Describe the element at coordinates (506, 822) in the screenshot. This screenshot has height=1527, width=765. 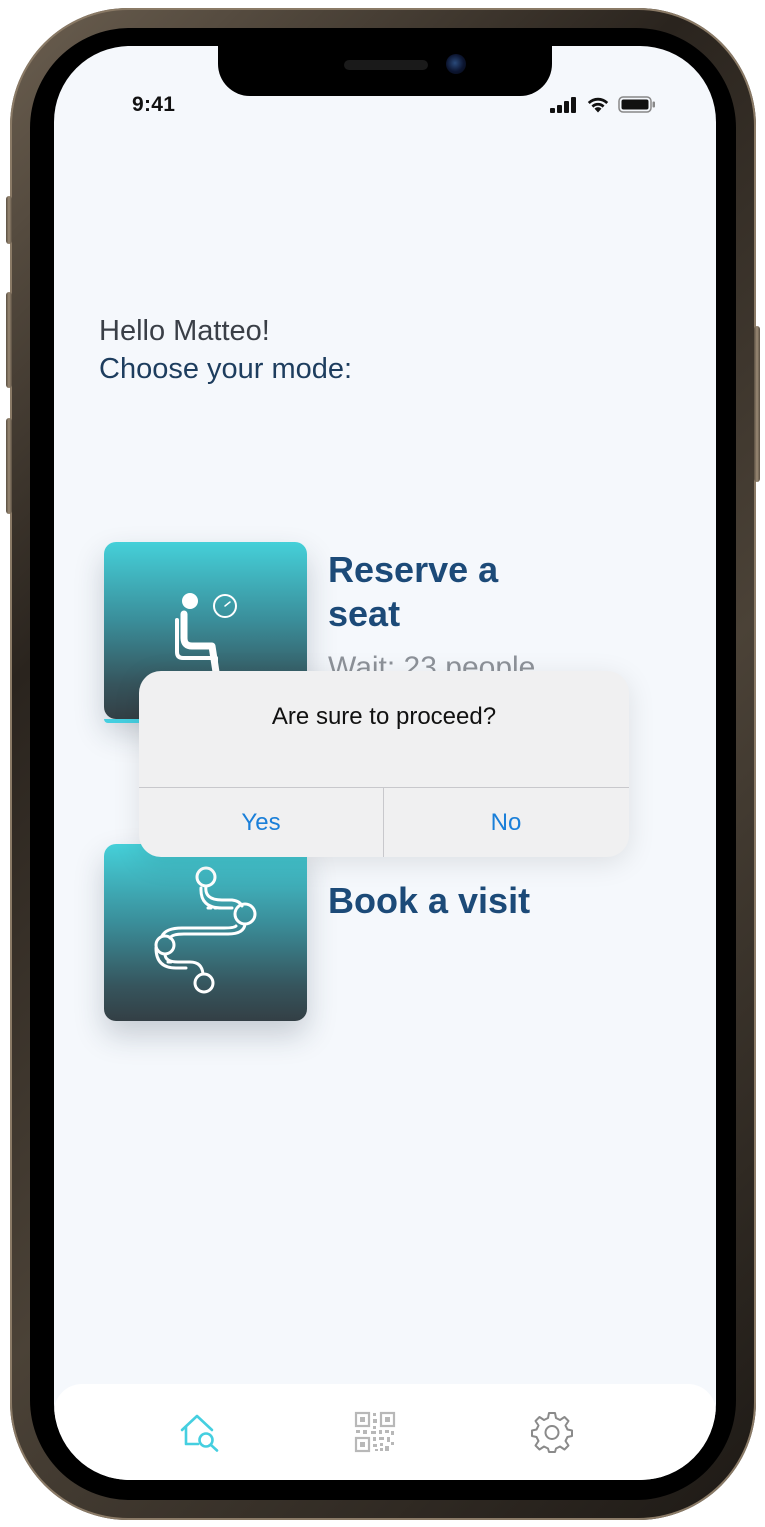
I see `no-button: No` at that location.